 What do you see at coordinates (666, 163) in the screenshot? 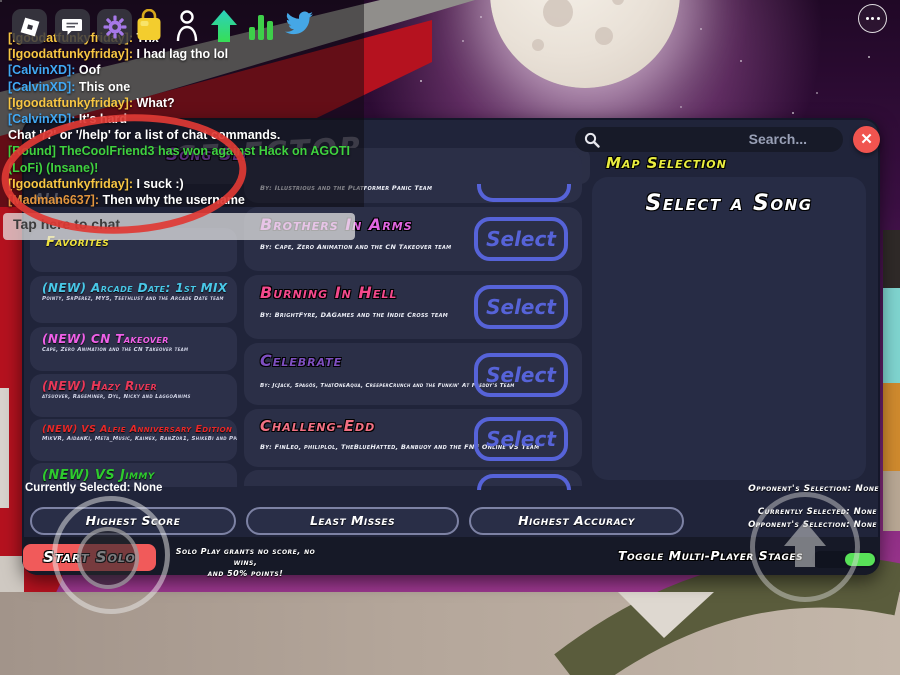
I see `map-selection-title: Map Selection` at bounding box center [666, 163].